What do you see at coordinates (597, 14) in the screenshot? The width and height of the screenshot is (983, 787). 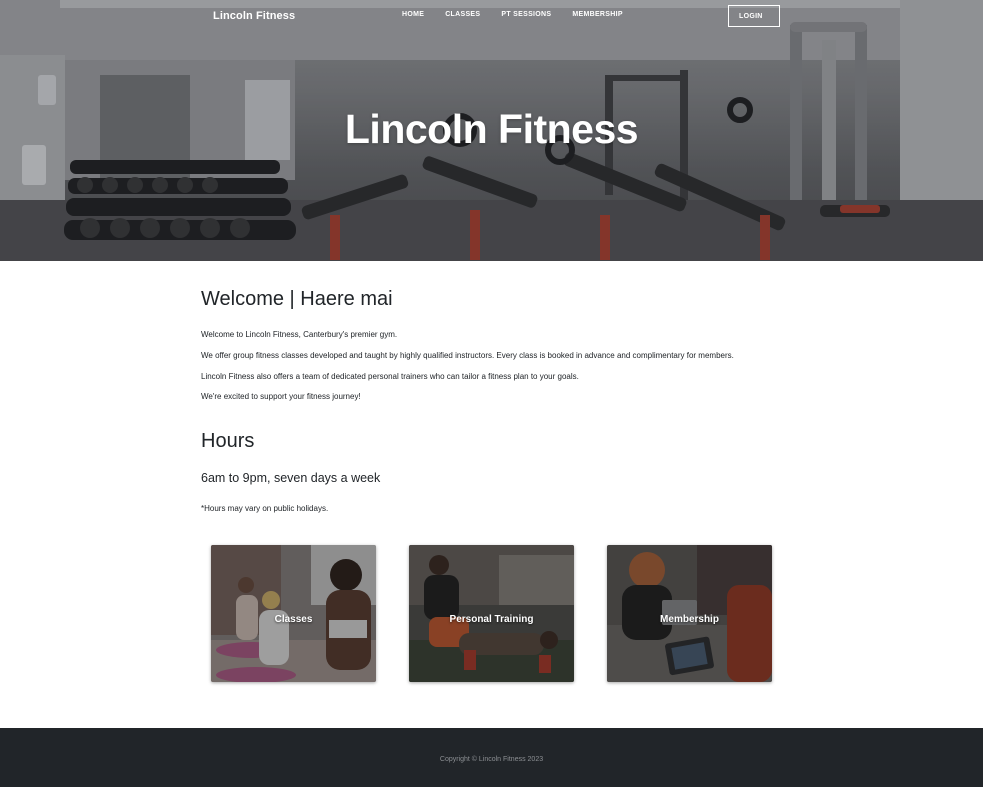 I see `nav-link-membership: MEMBERSHIP` at bounding box center [597, 14].